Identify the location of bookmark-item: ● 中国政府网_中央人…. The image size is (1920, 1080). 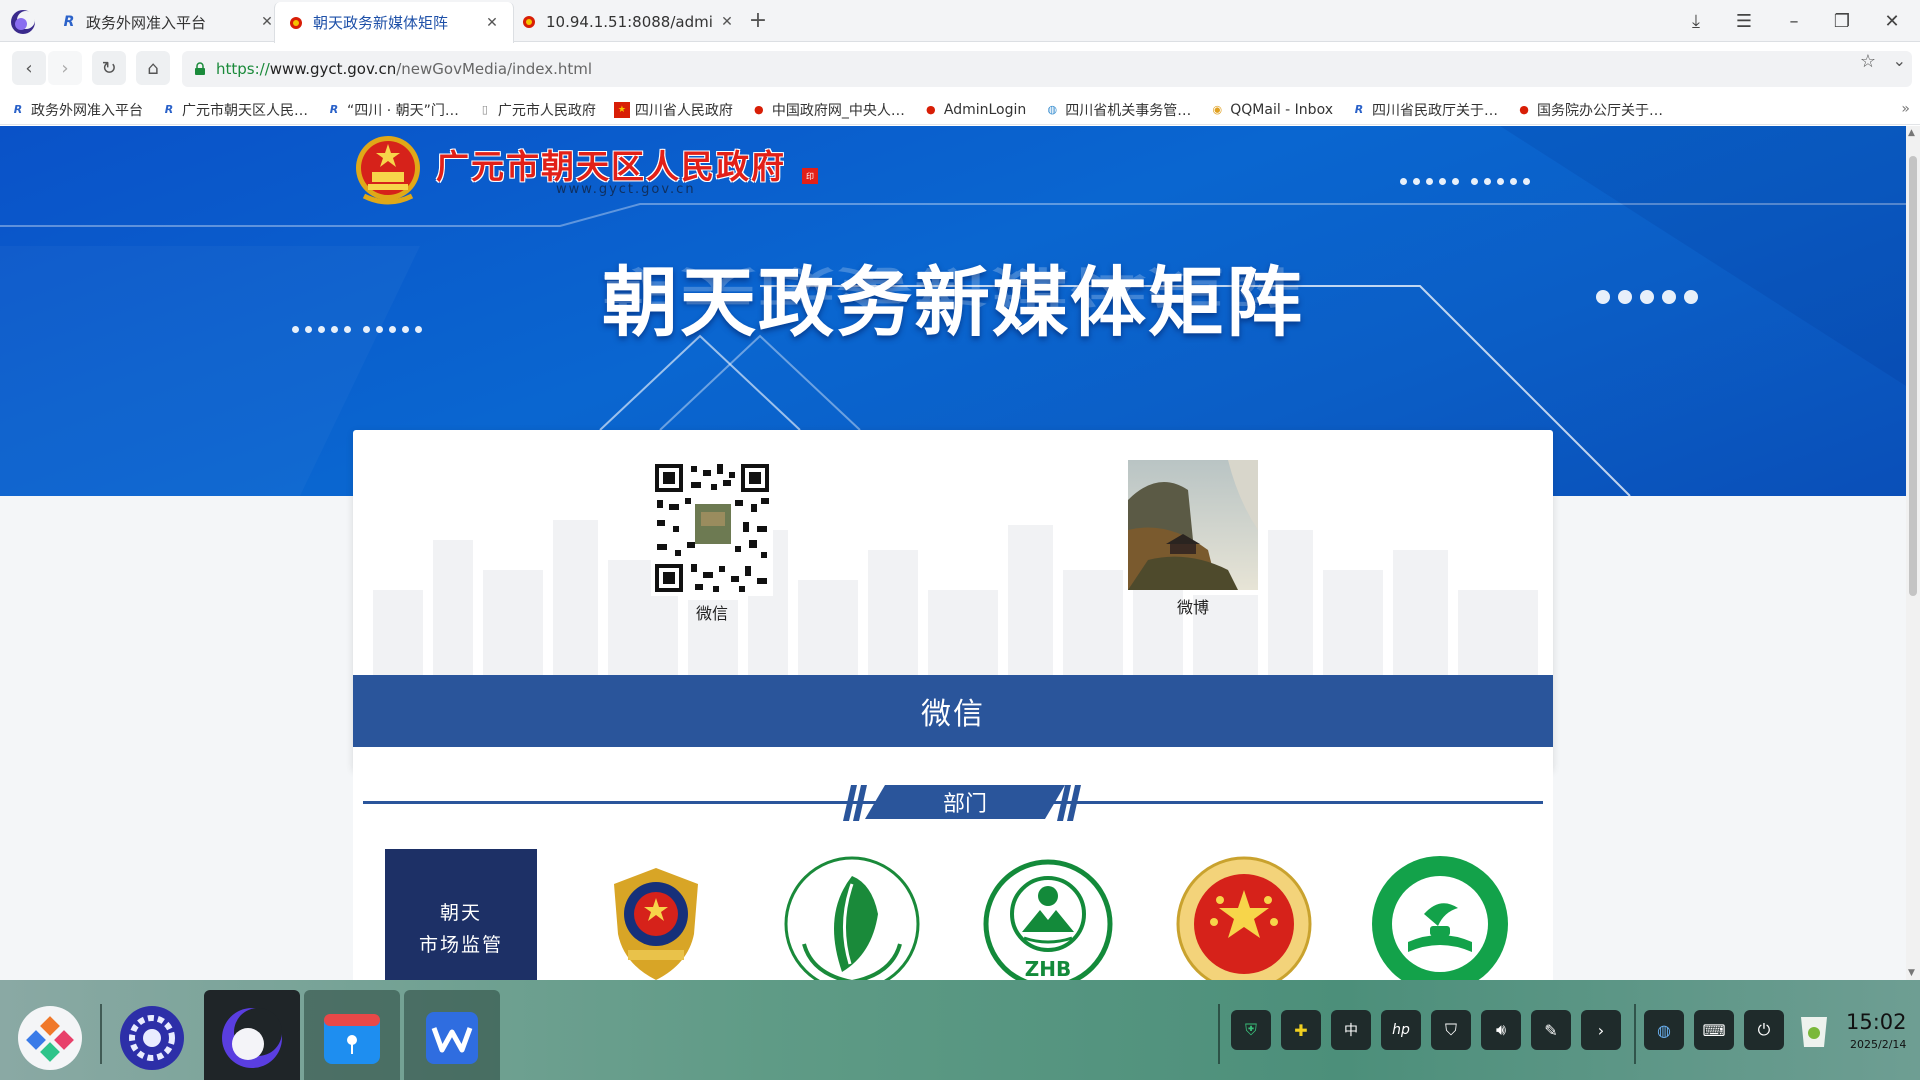
(828, 110).